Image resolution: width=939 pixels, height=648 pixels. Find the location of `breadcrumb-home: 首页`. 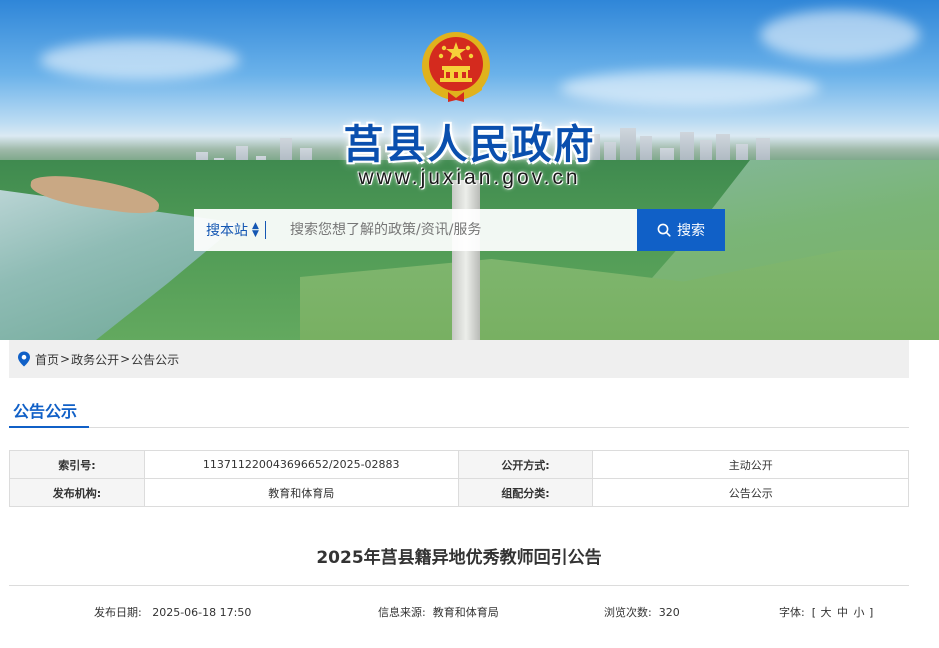

breadcrumb-home: 首页 is located at coordinates (47, 359).